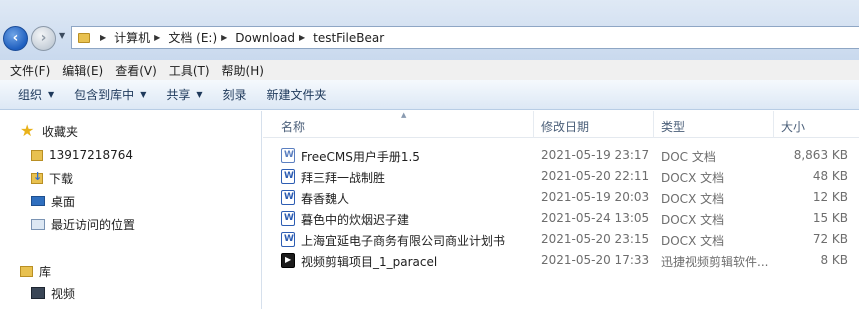 This screenshot has width=859, height=309. What do you see at coordinates (136, 70) in the screenshot?
I see `menu-view: 查看(V)` at bounding box center [136, 70].